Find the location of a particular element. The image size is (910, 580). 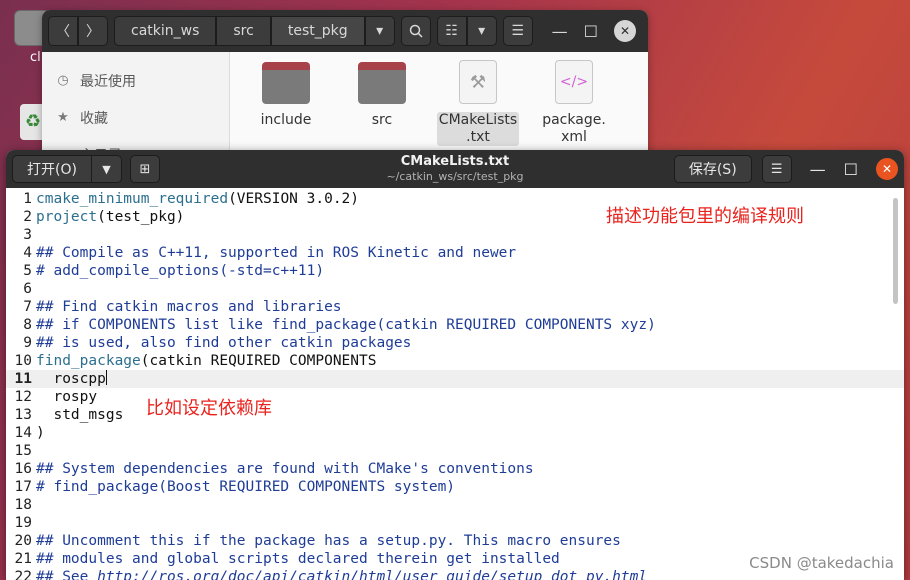

desktop-home-label: cl is located at coordinates (35, 57).